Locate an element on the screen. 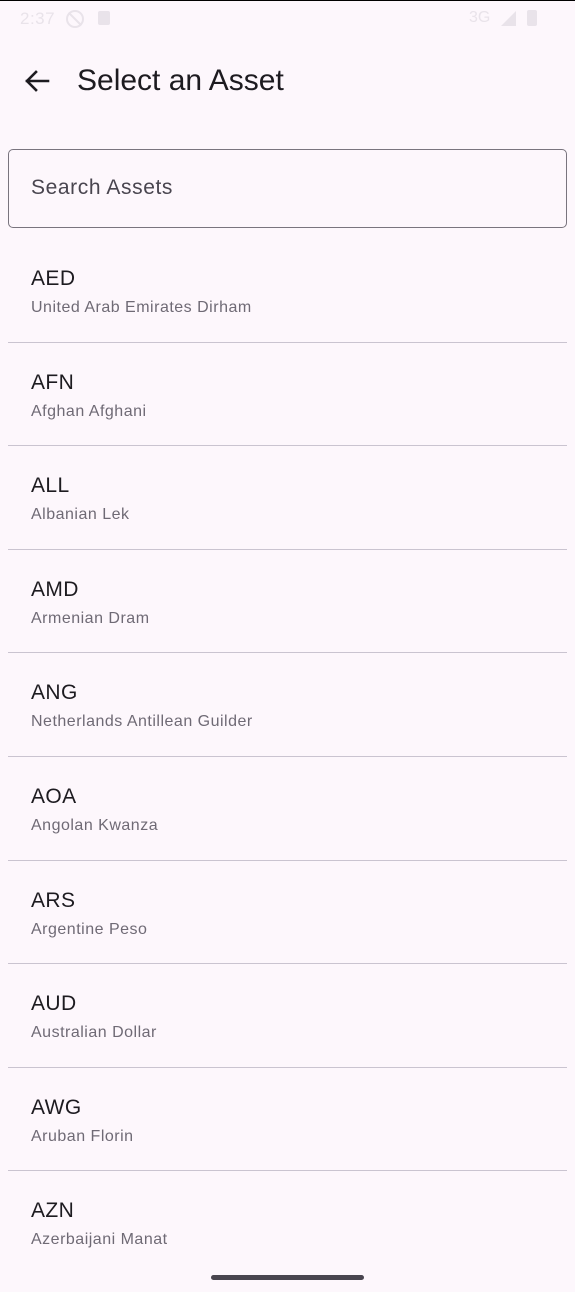 The height and width of the screenshot is (1292, 575). back-button is located at coordinates (37, 81).